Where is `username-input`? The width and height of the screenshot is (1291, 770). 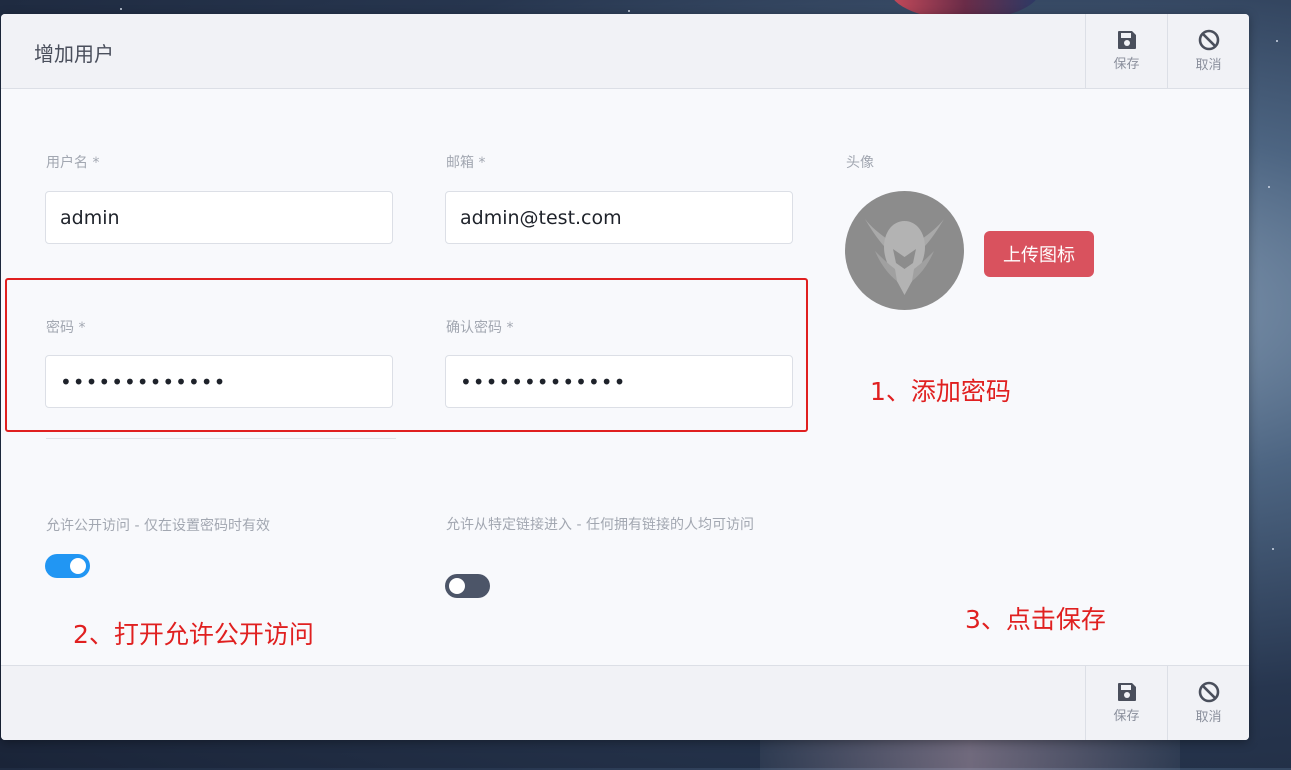
username-input is located at coordinates (219, 217).